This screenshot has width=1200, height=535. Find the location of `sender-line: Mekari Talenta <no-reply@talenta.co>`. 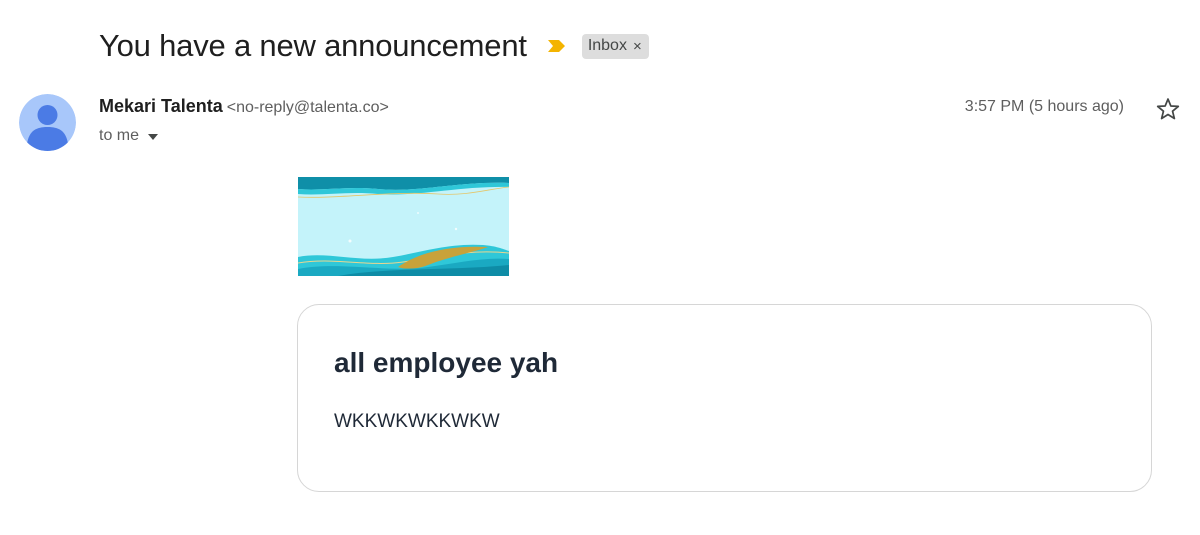

sender-line: Mekari Talenta <no-reply@talenta.co> is located at coordinates (244, 106).